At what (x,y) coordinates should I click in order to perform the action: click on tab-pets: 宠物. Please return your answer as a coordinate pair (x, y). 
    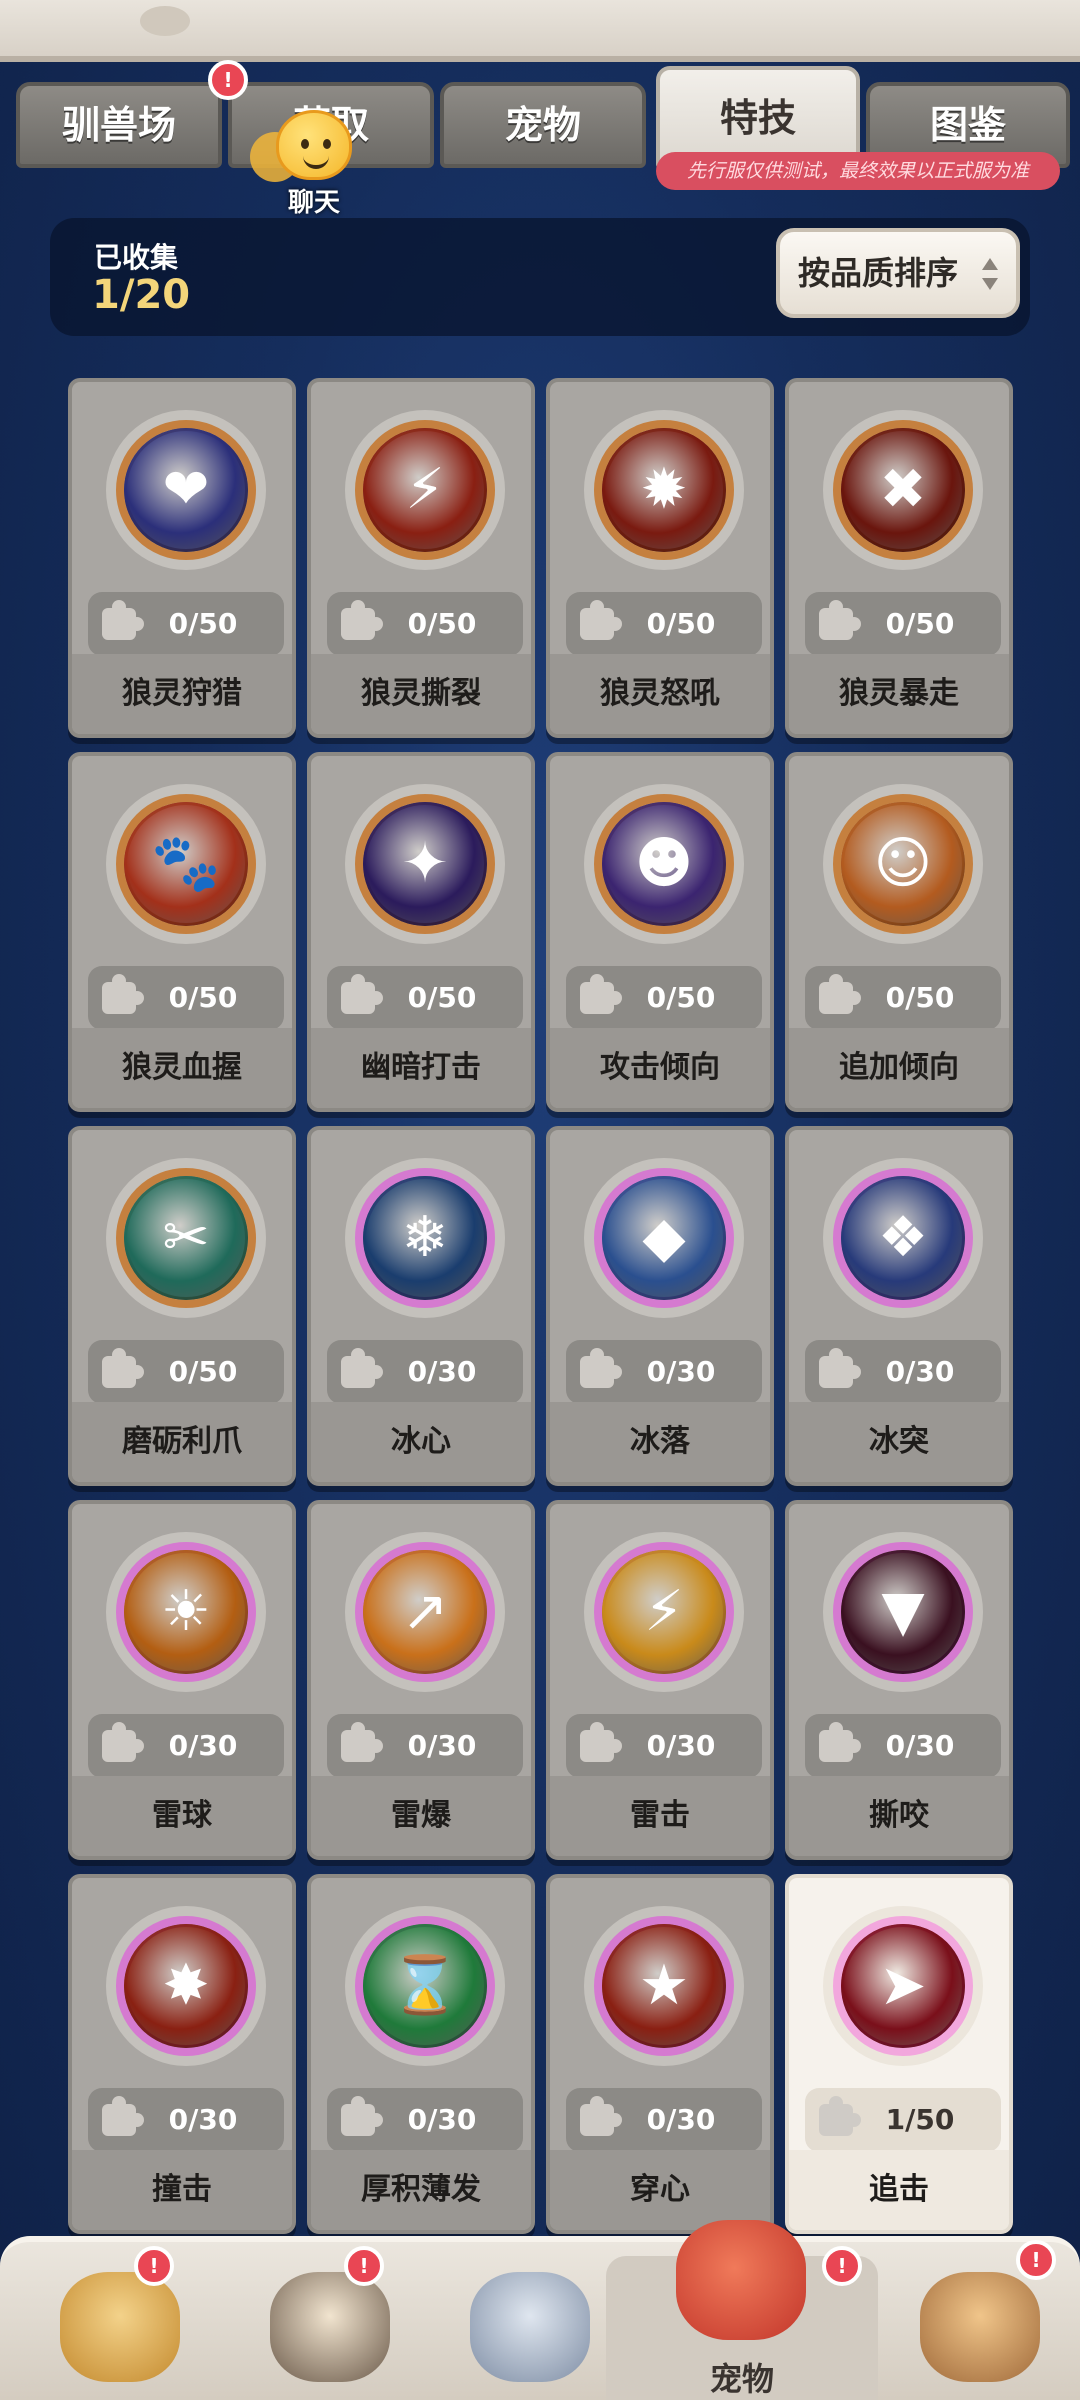
    Looking at the image, I should click on (543, 125).